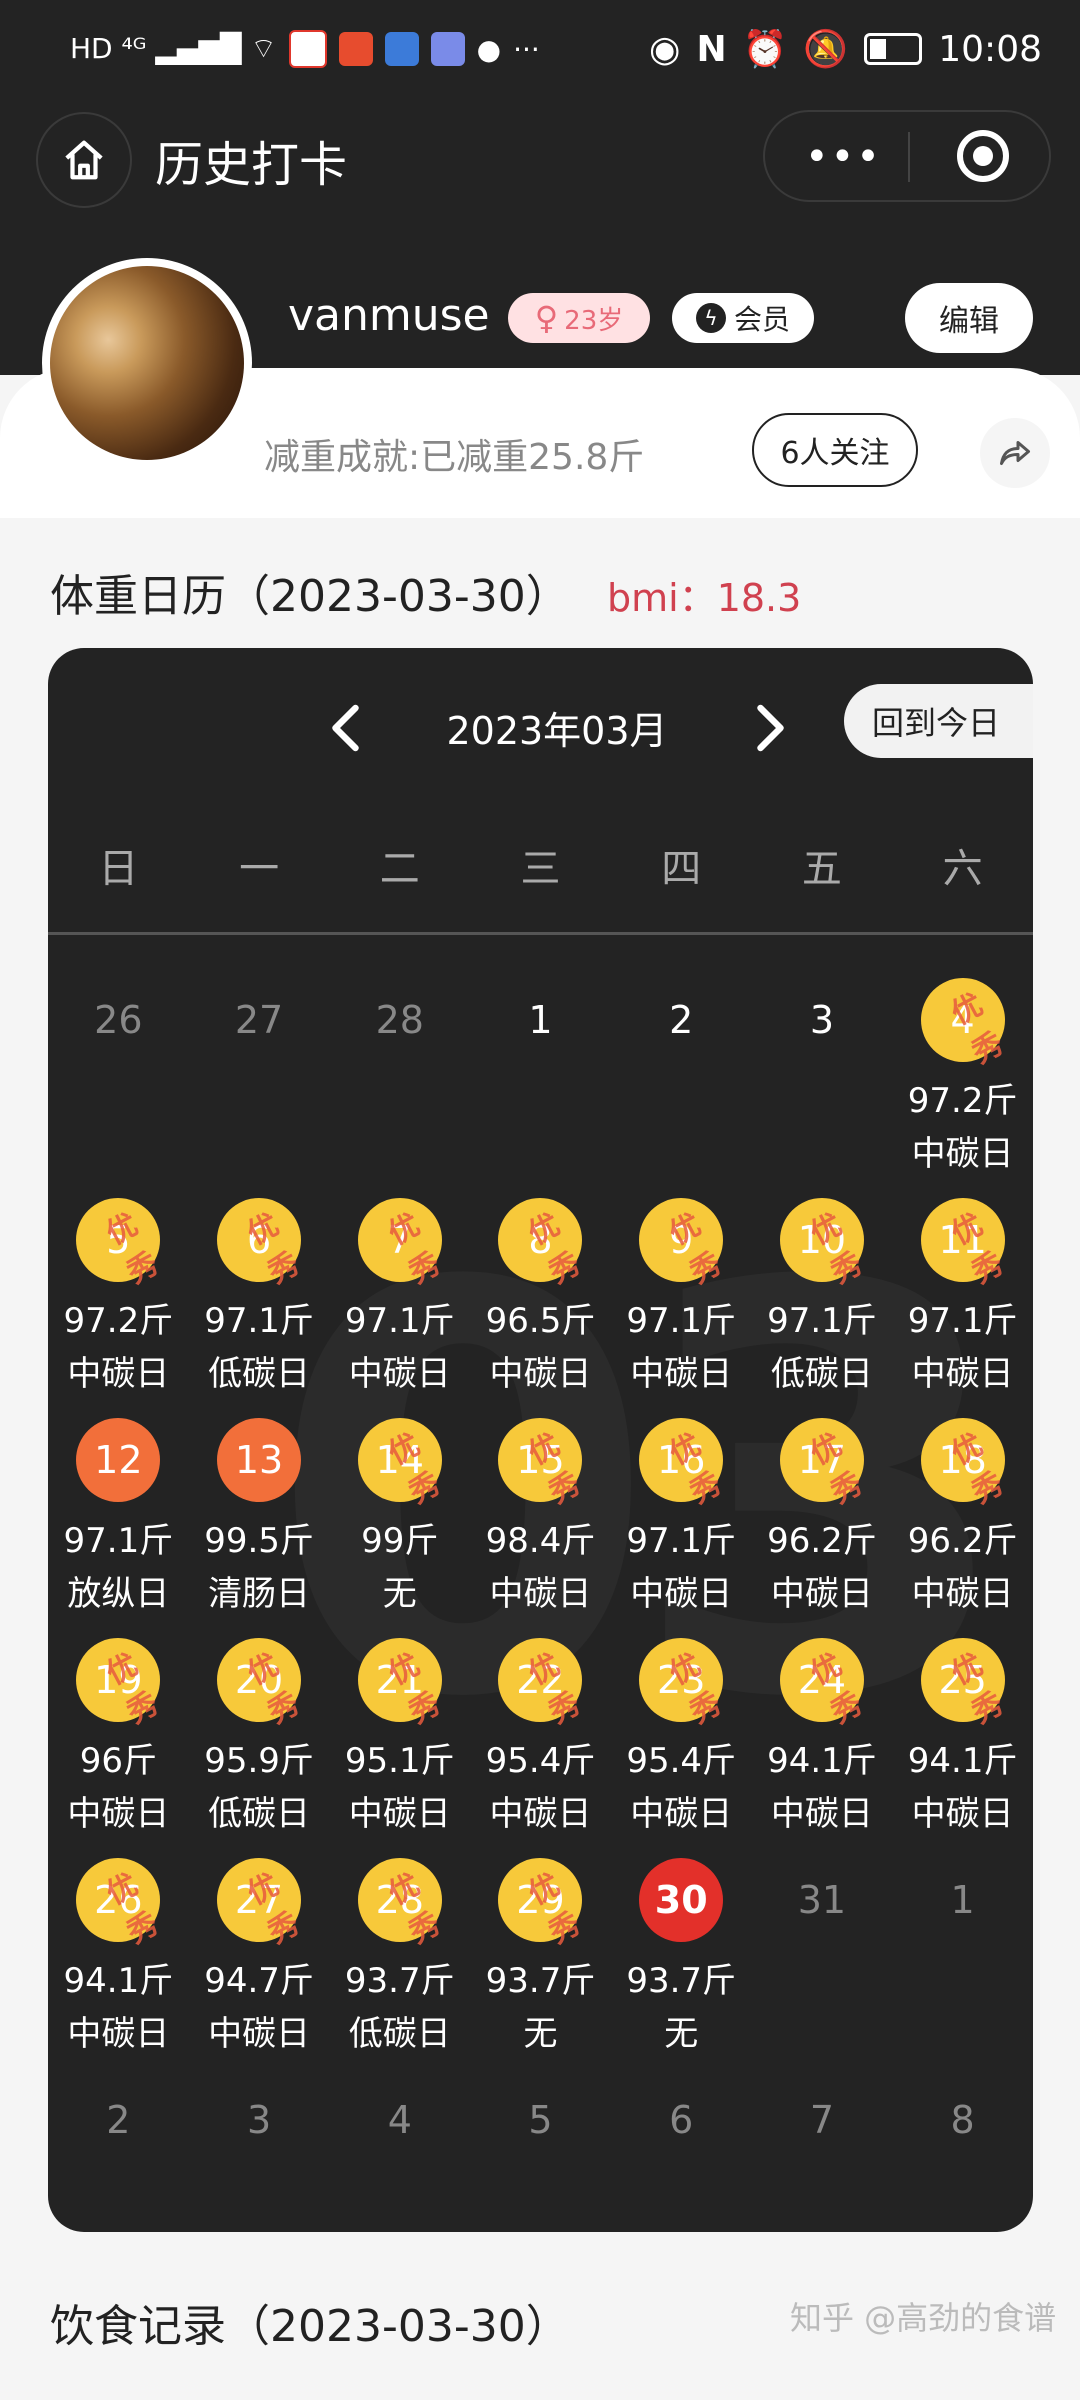  I want to click on day-number: 11 优秀, so click(964, 1244).